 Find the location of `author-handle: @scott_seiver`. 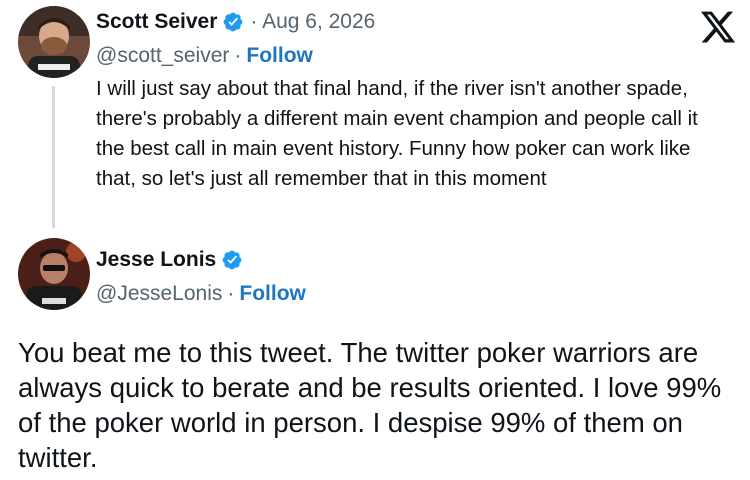

author-handle: @scott_seiver is located at coordinates (162, 55).